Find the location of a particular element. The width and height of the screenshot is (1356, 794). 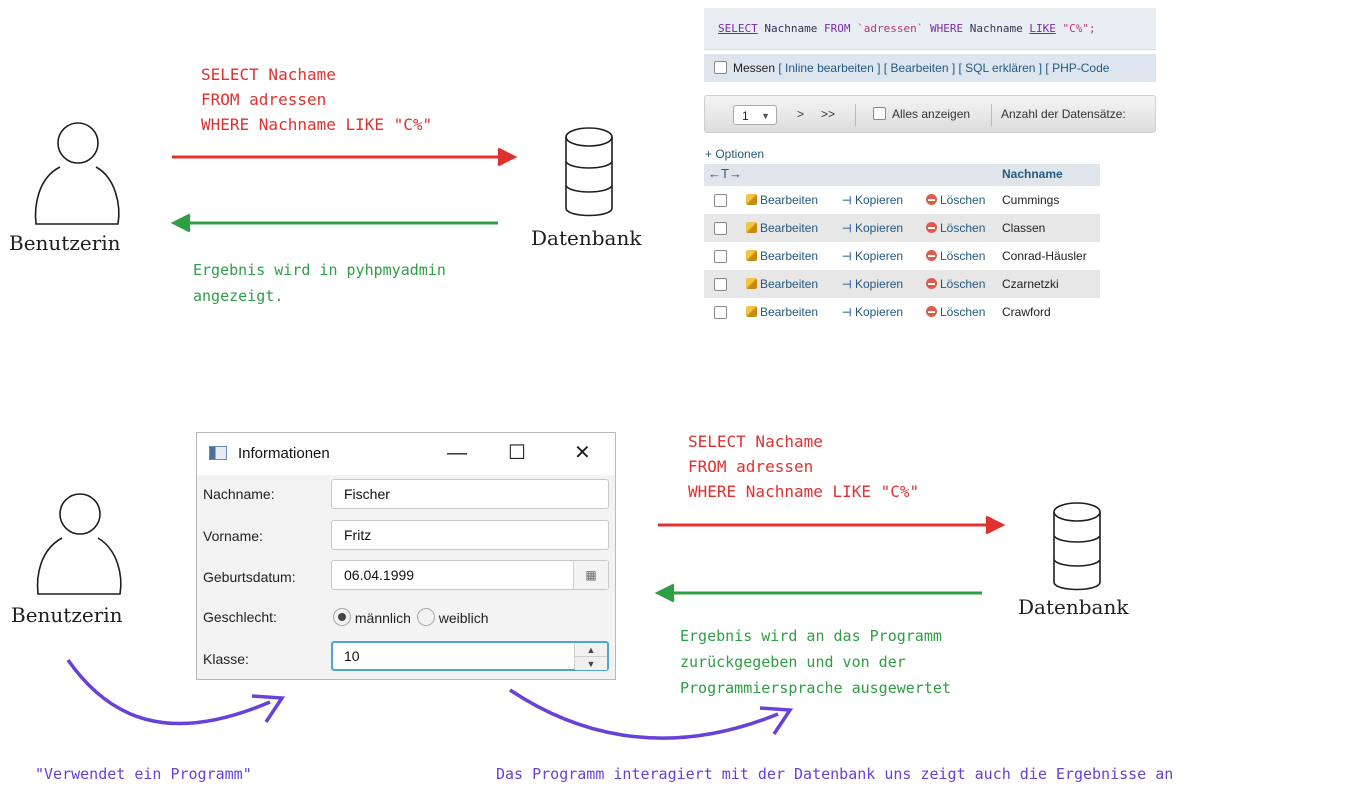

calendar-icon: ▦ is located at coordinates (590, 575).